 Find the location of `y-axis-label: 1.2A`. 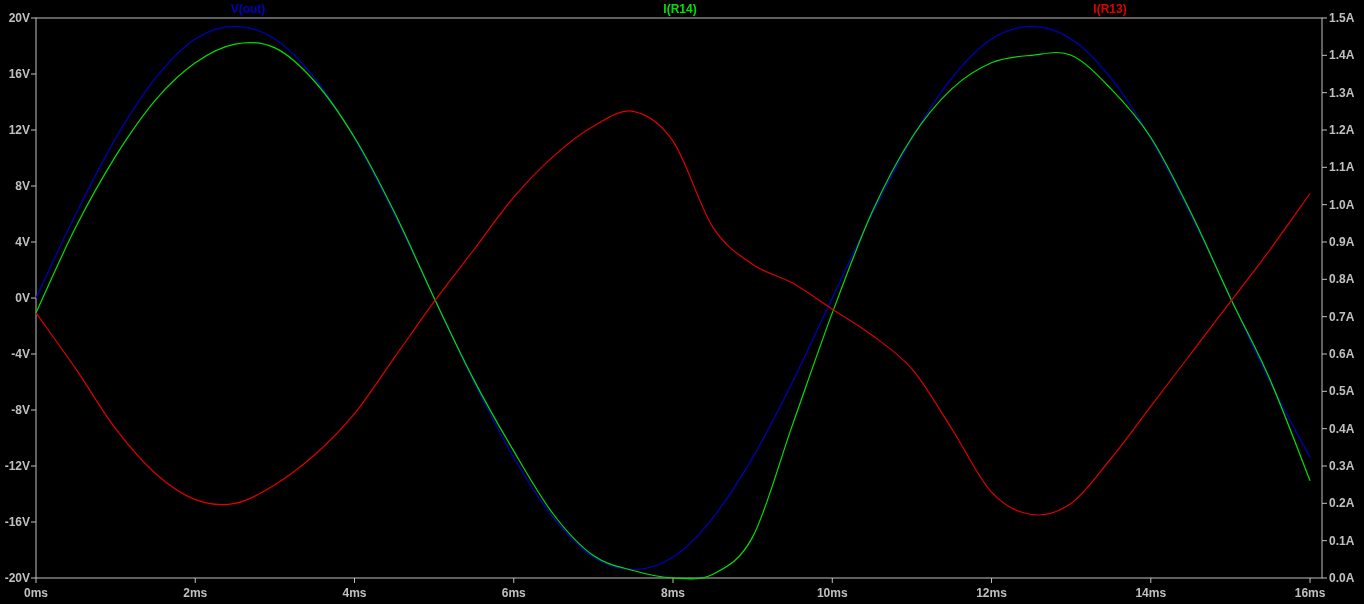

y-axis-label: 1.2A is located at coordinates (1342, 130).